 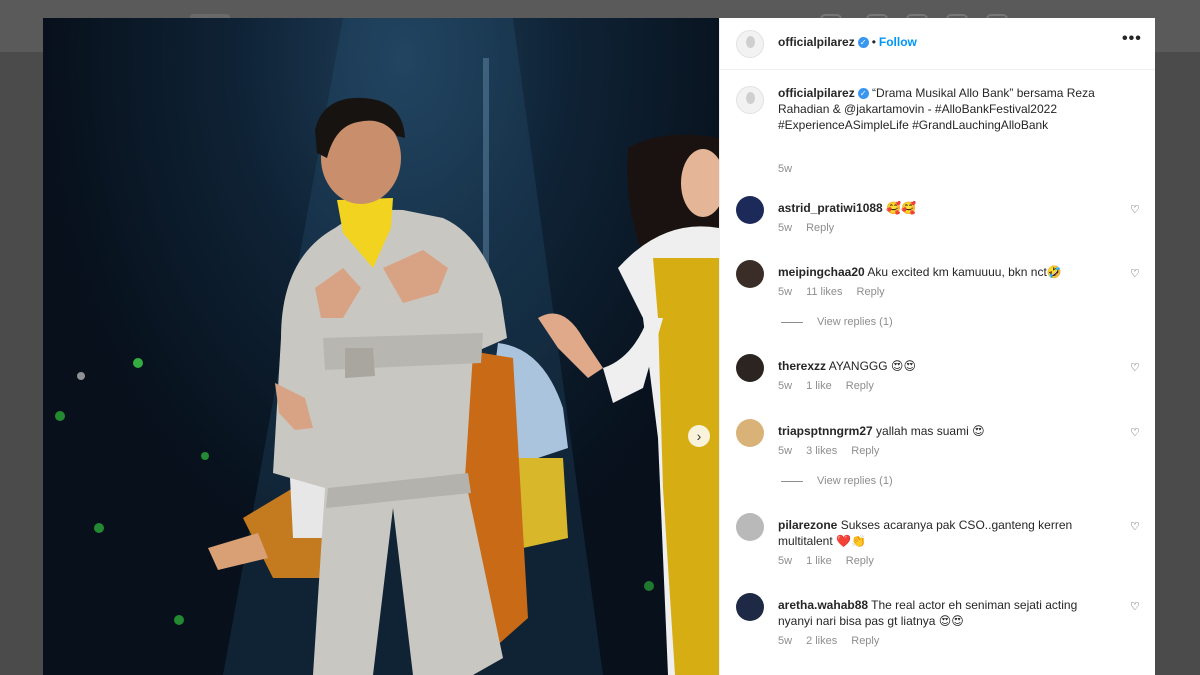 What do you see at coordinates (750, 44) in the screenshot?
I see `owner-avatar` at bounding box center [750, 44].